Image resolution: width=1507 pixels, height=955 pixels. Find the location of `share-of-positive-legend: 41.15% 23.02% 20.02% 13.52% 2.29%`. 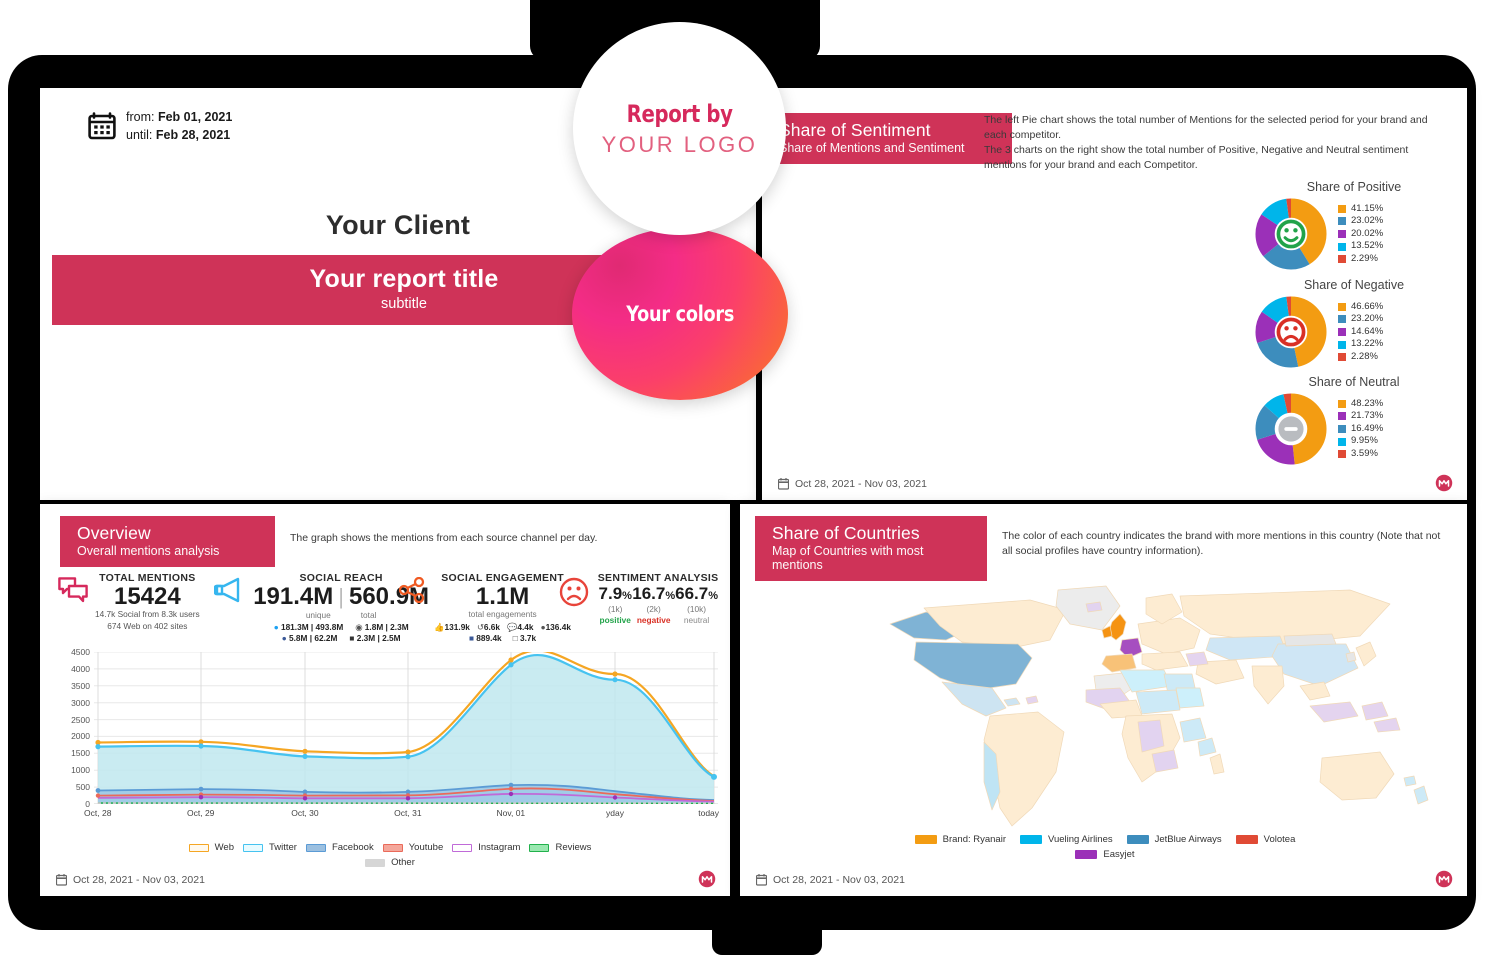

share-of-positive-legend: 41.15% 23.02% 20.02% 13.52% 2.29% is located at coordinates (1360, 234).